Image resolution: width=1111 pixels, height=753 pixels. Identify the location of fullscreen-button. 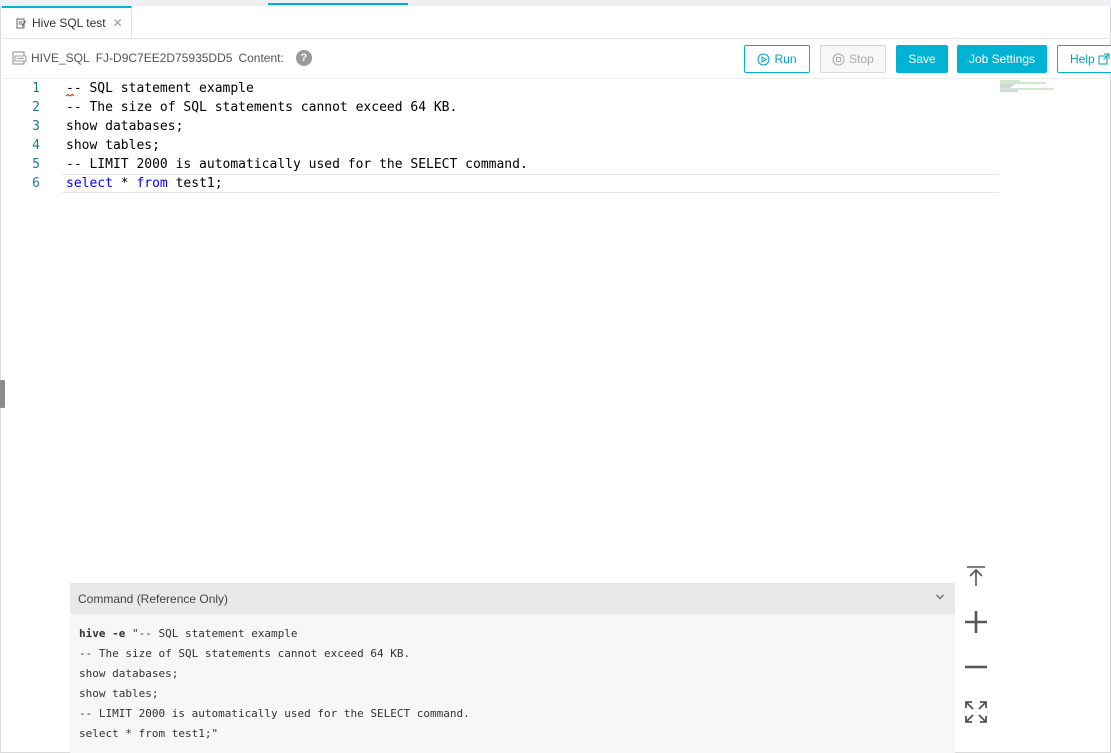
(976, 712).